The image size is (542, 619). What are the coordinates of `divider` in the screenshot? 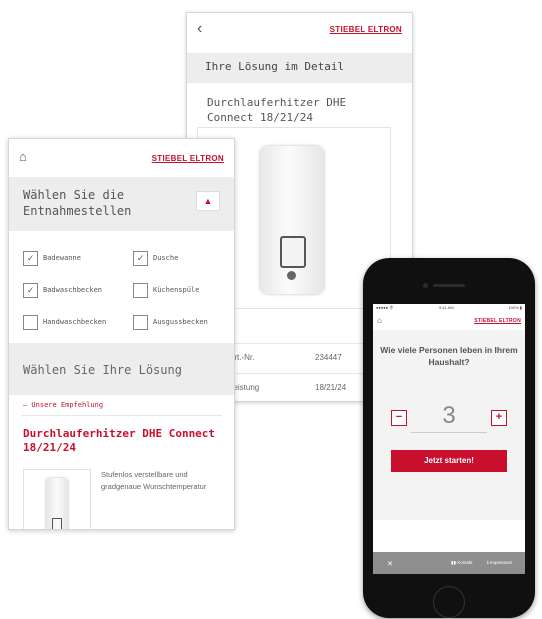 It's located at (121, 415).